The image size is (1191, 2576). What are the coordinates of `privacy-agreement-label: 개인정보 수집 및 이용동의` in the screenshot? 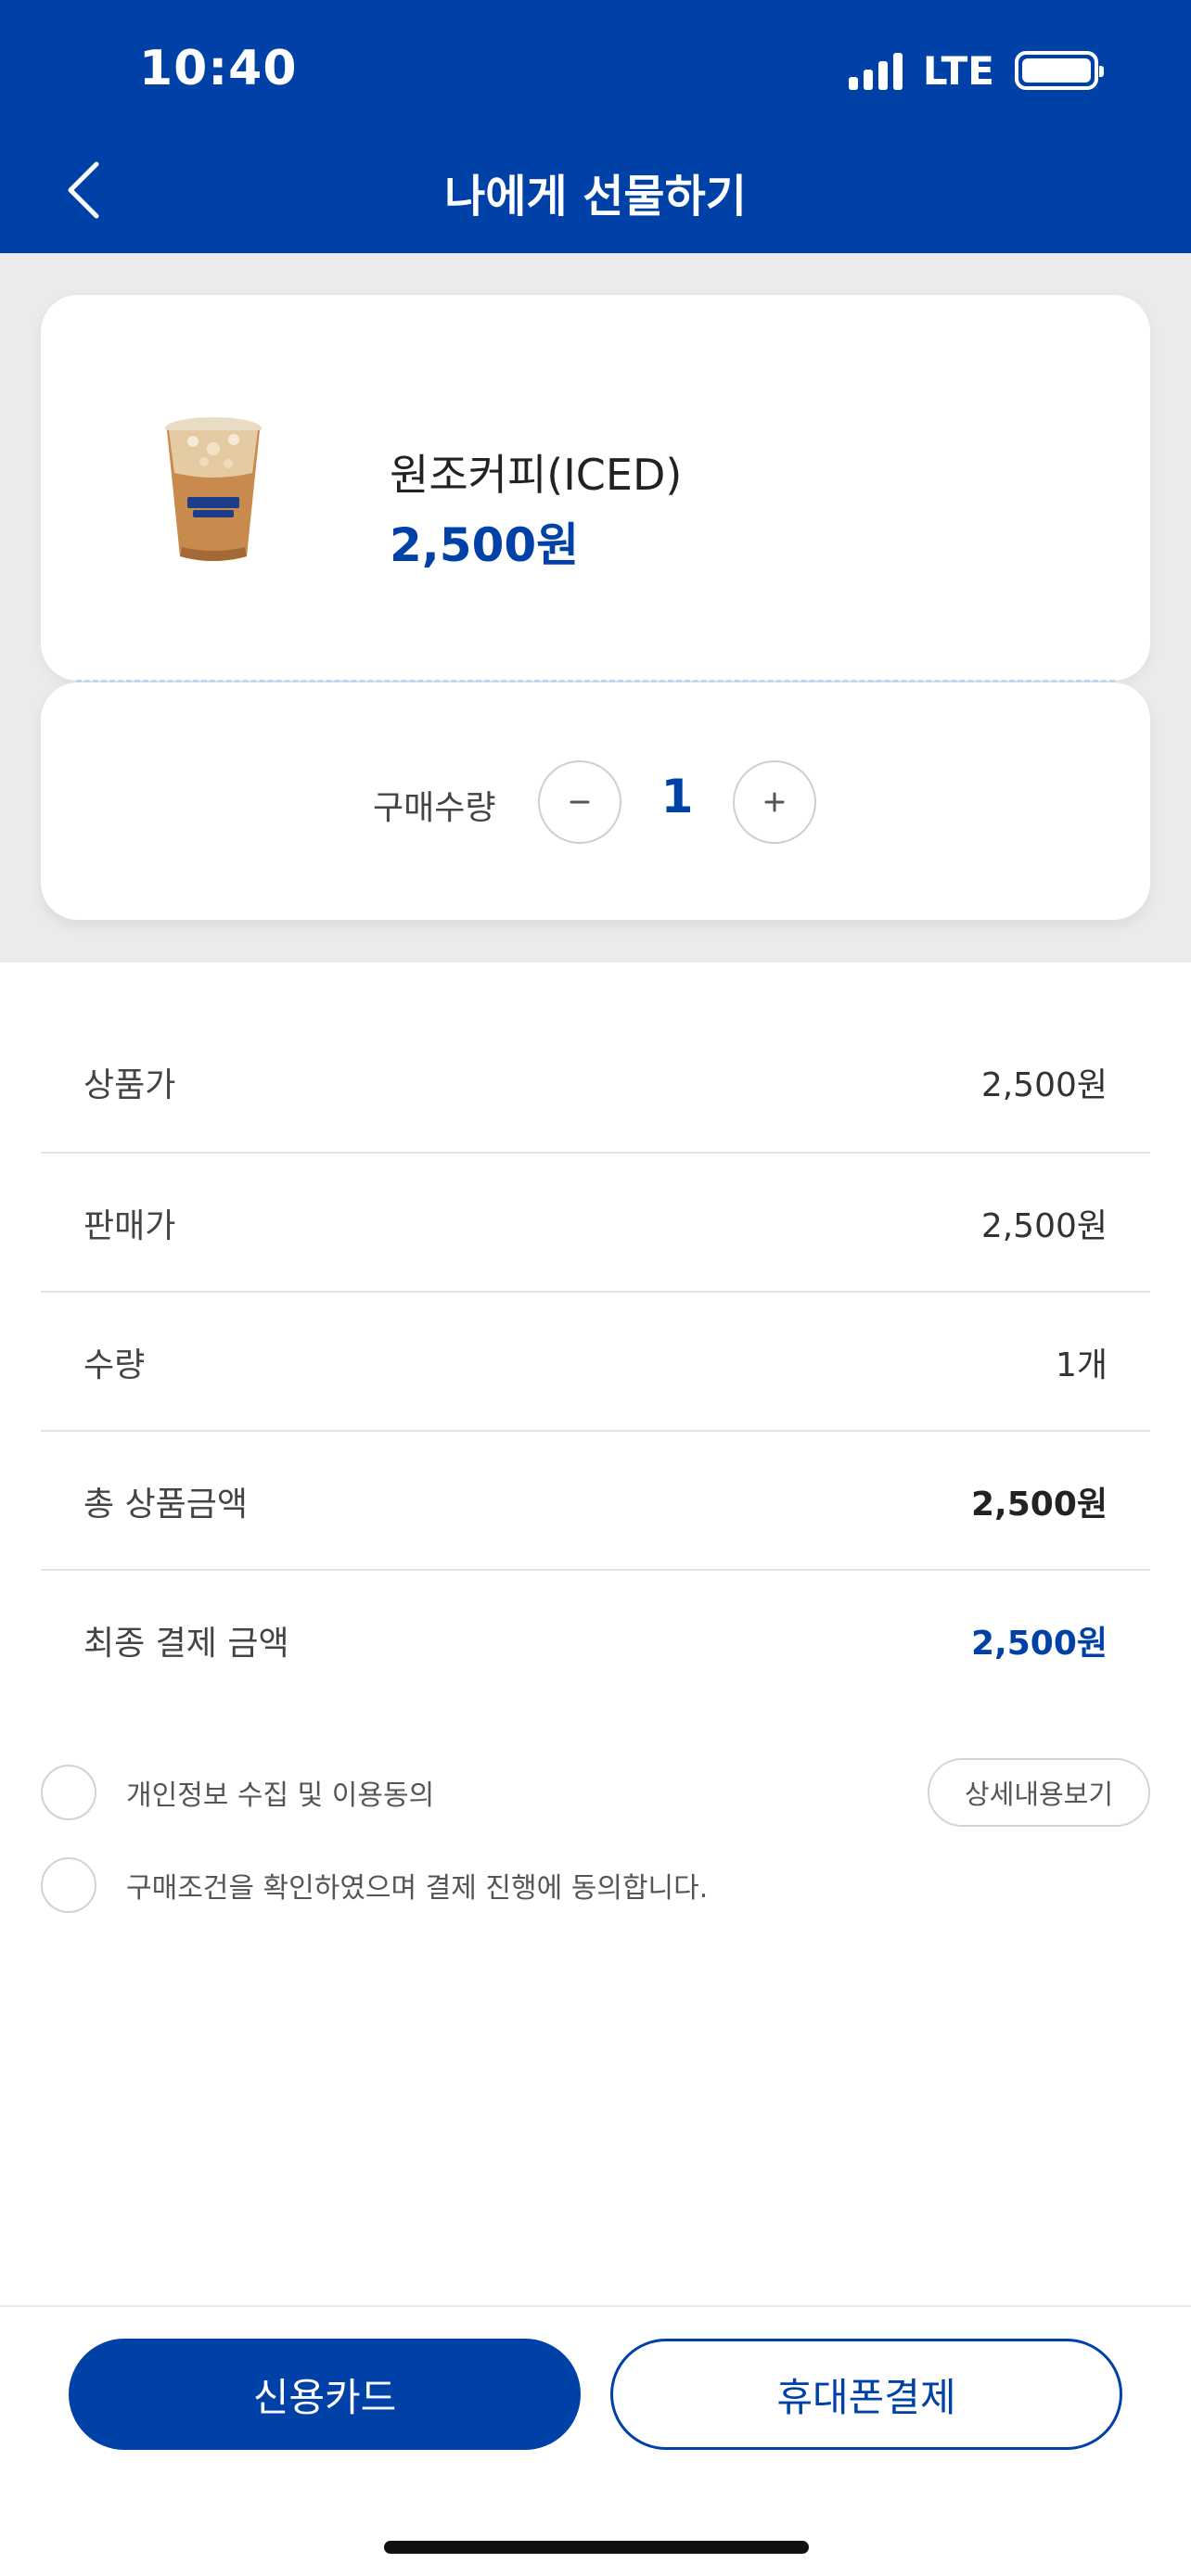 It's located at (280, 1795).